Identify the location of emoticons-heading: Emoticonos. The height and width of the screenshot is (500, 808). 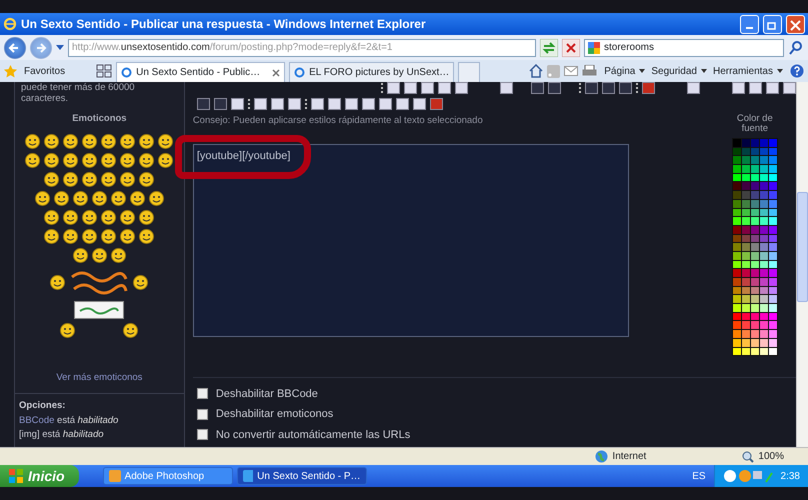
(99, 119).